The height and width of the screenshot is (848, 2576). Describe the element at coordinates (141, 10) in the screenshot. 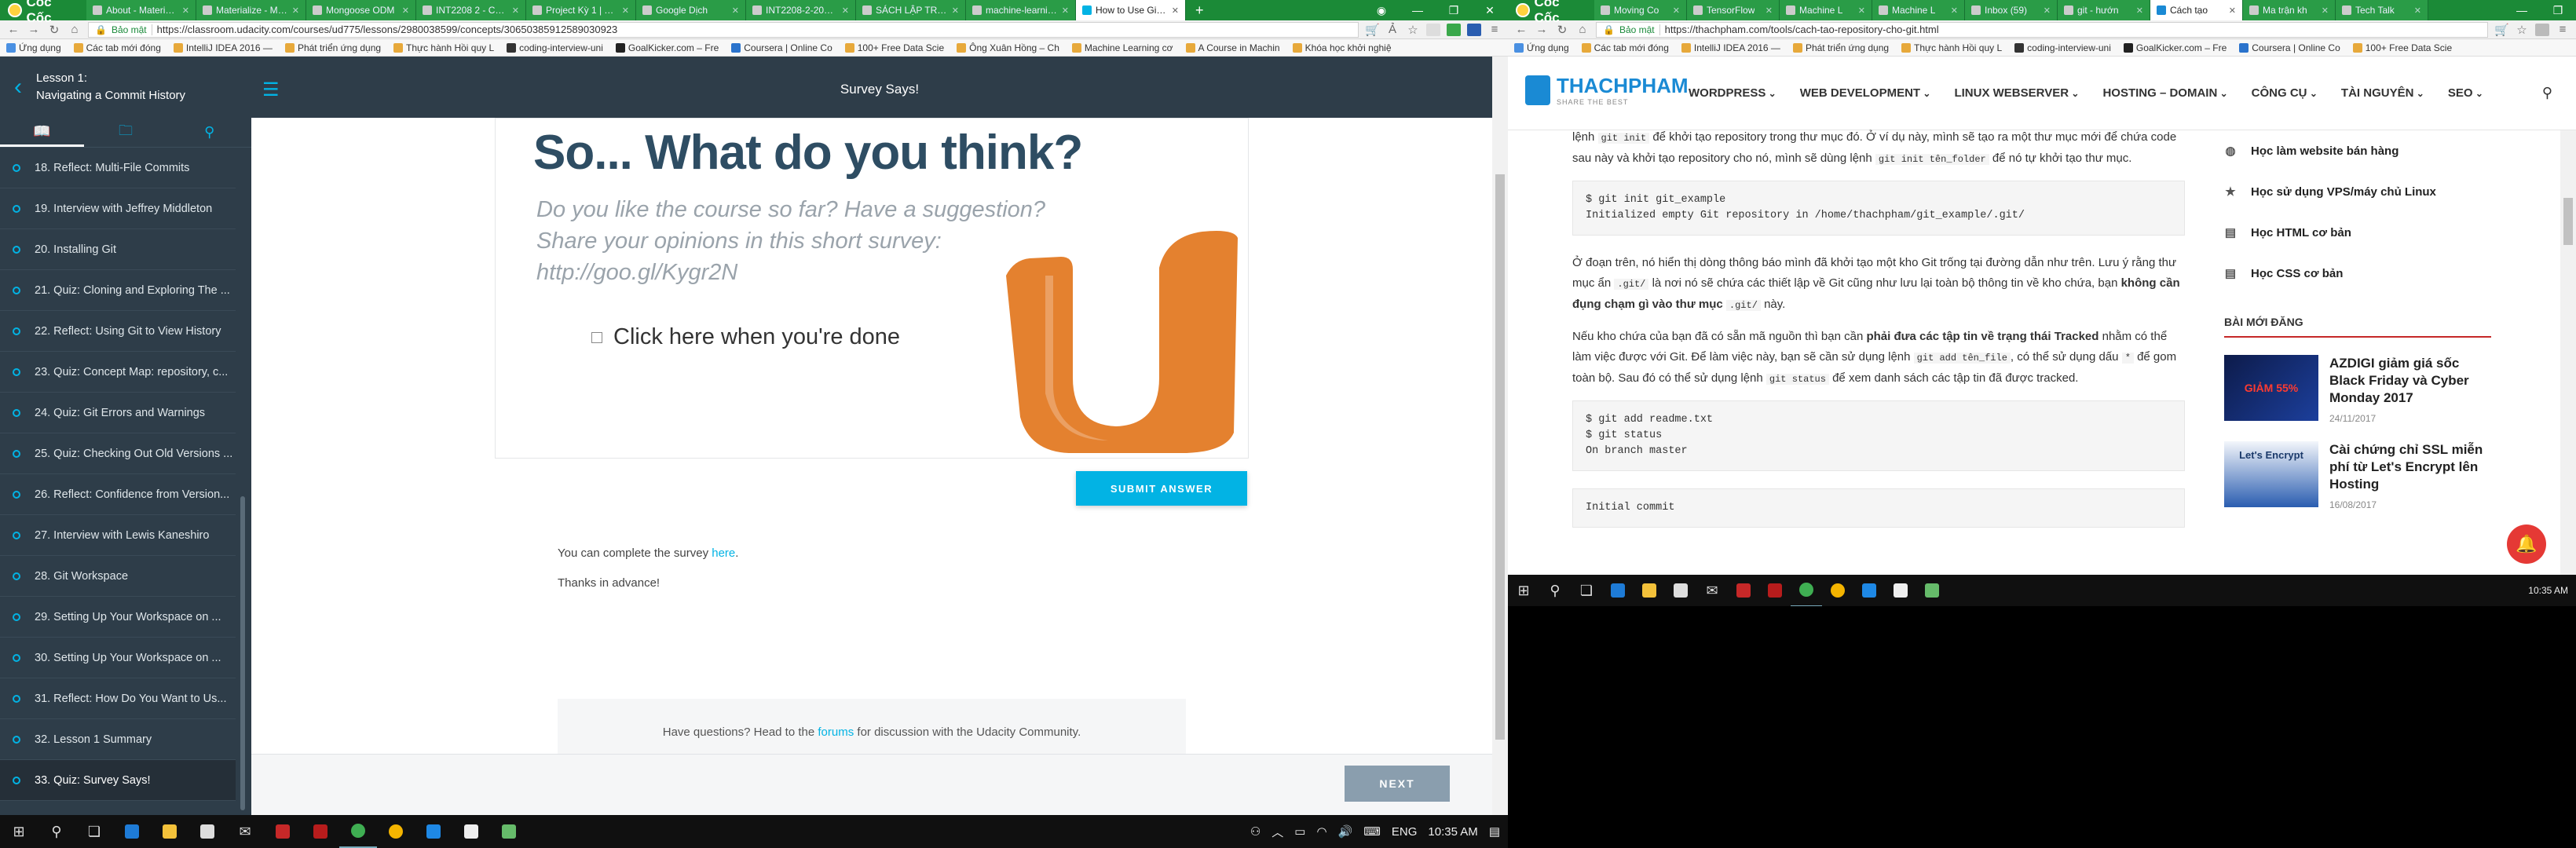

I see `tab: About - Materialize ✕` at that location.